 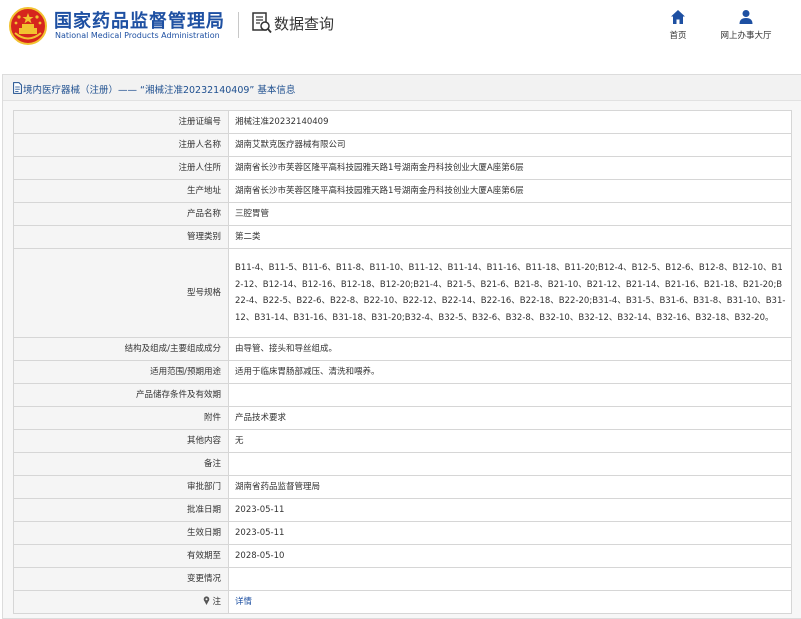 What do you see at coordinates (402, 602) in the screenshot?
I see `table-row: 注 详情` at bounding box center [402, 602].